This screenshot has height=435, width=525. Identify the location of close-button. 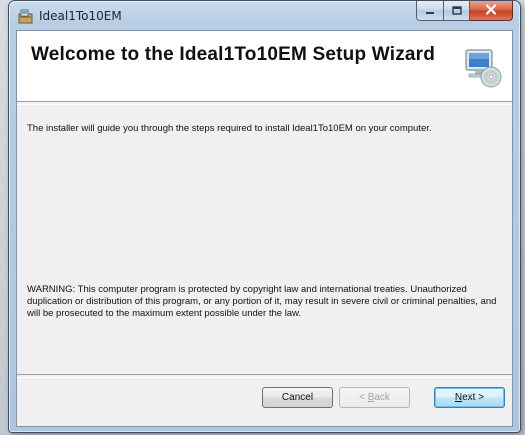
(491, 11).